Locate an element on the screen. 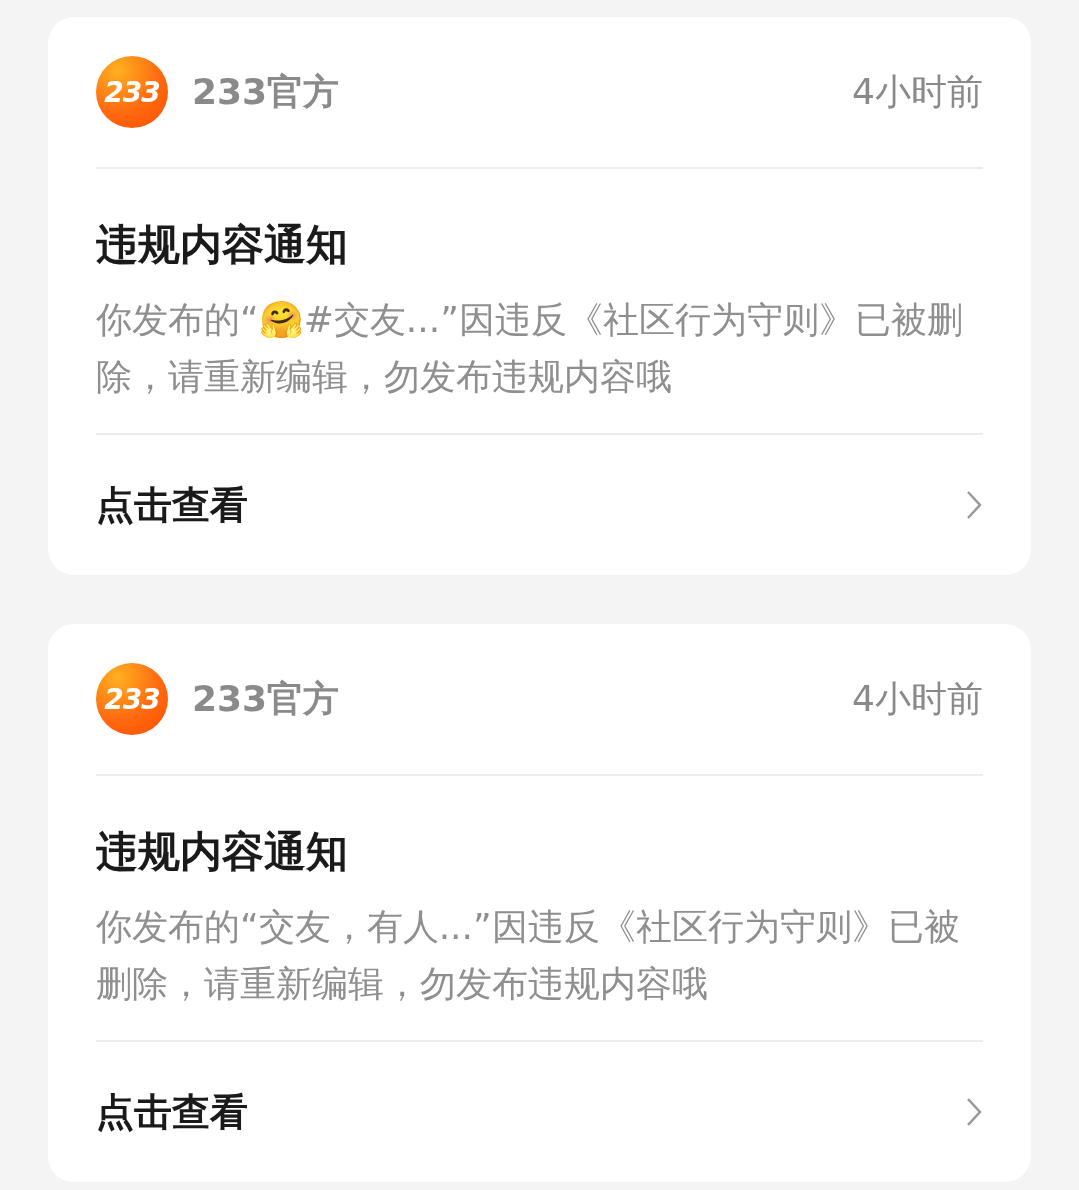  notice-message: 你发布的“交友，有人...”因违反《社区行为守则》已被删除，请重新编辑，勿发布违规内容哦 is located at coordinates (539, 970).